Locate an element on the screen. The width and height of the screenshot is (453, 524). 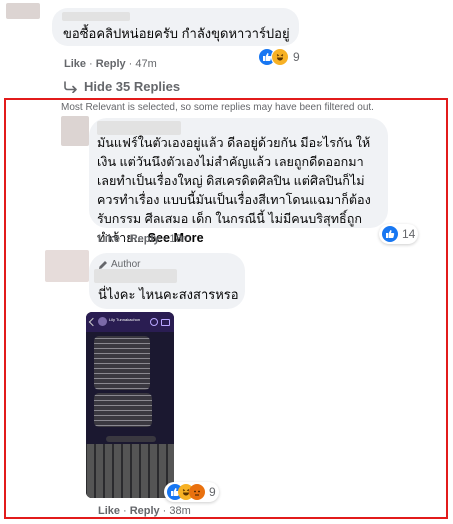
like-reaction-icon is located at coordinates (390, 234).